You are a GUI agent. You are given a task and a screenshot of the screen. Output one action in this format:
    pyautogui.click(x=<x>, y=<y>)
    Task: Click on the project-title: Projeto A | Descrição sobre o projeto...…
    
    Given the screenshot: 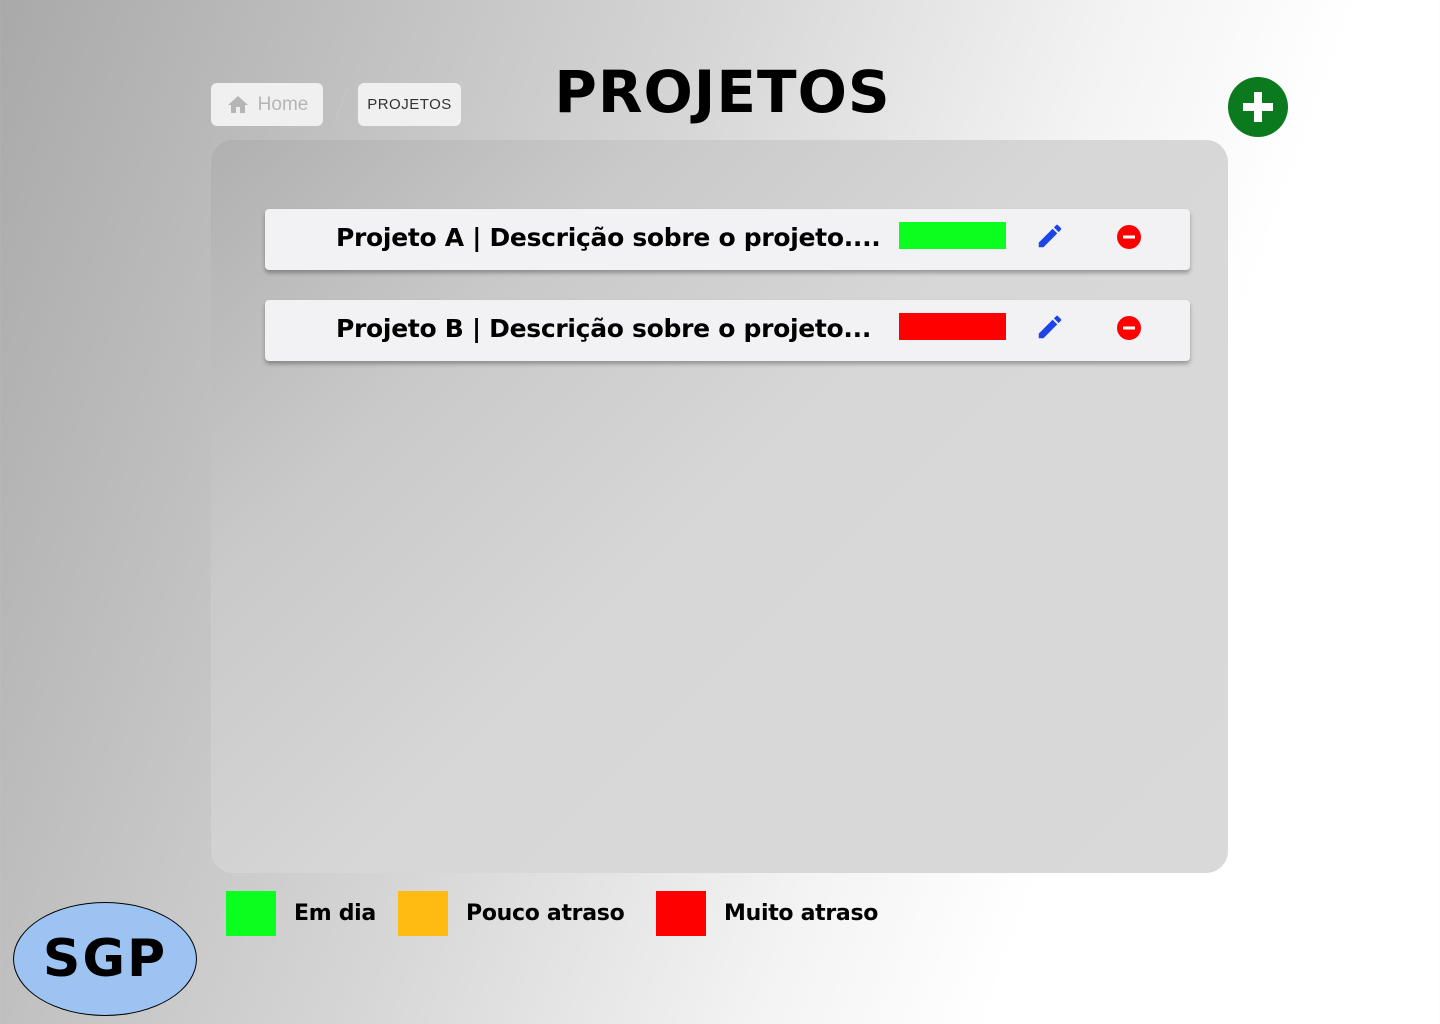 What is the action you would take?
    pyautogui.click(x=608, y=237)
    